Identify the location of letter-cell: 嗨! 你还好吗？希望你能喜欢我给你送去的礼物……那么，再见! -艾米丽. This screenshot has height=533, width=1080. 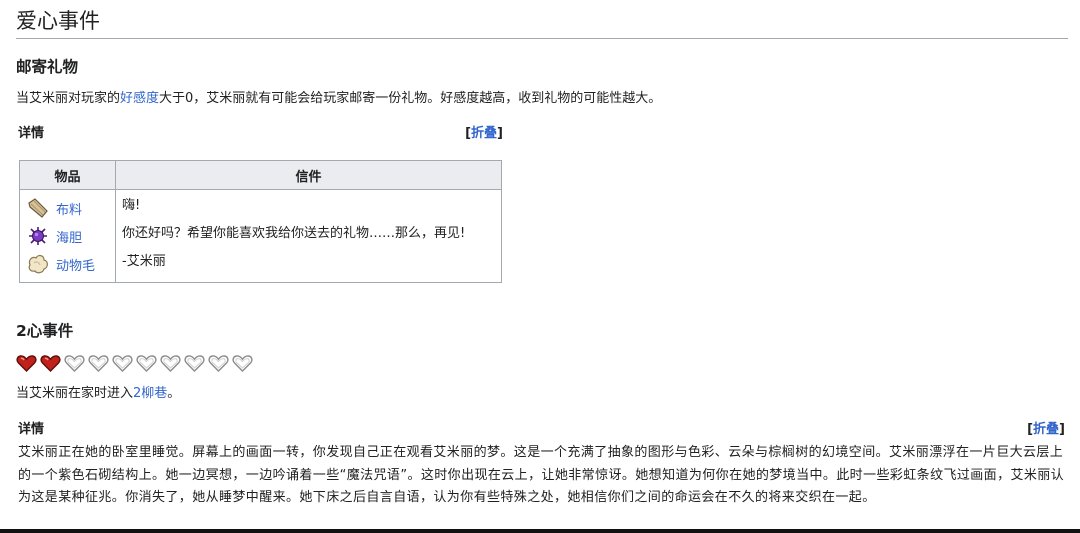
(308, 236).